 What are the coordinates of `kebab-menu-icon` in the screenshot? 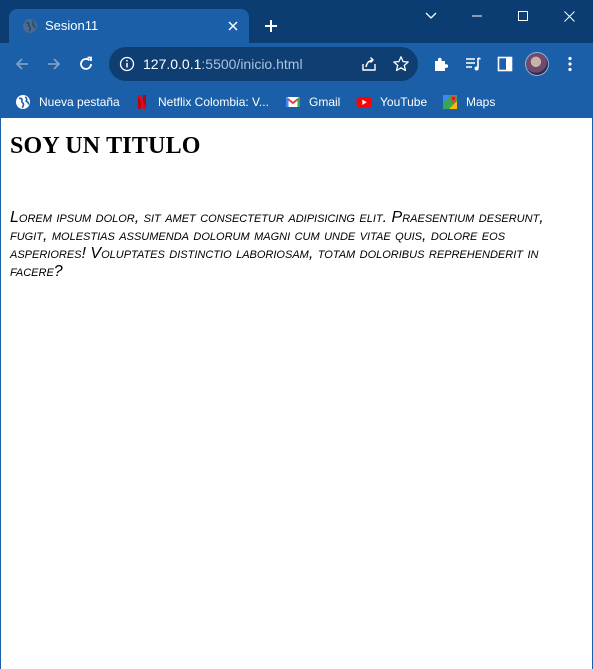 It's located at (570, 64).